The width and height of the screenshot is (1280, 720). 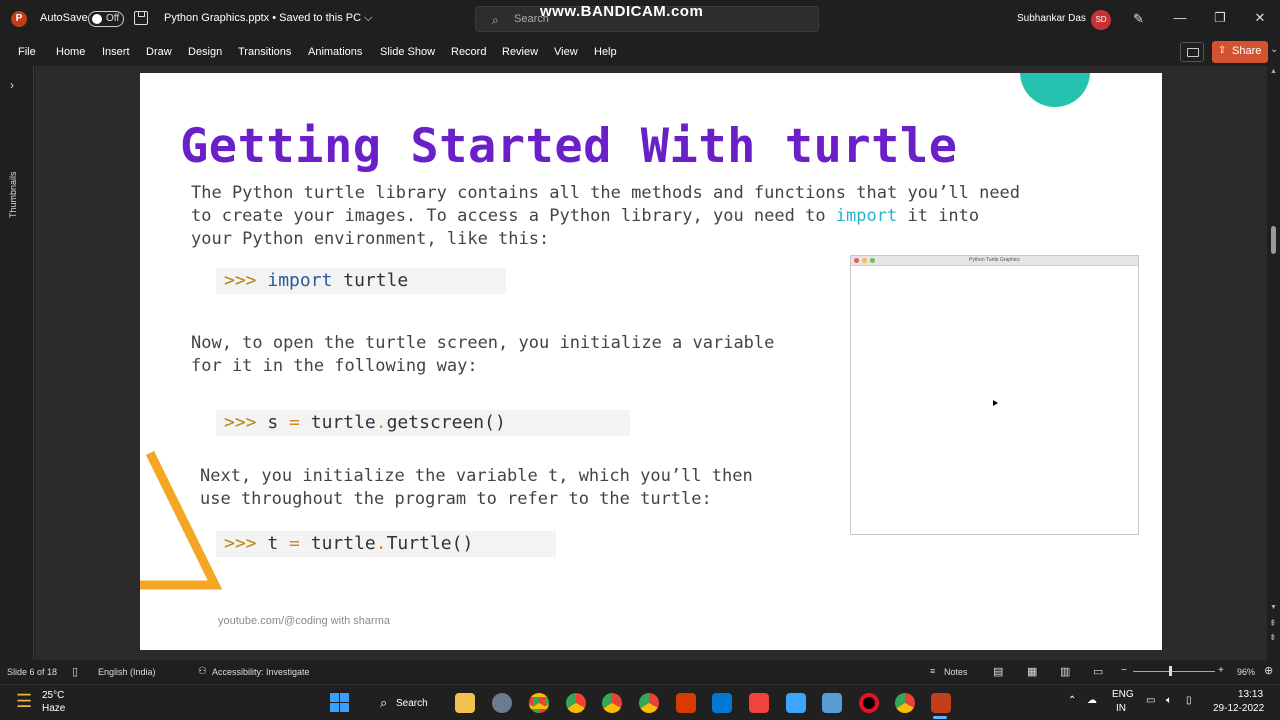 I want to click on slide-title: Getting Started With turtle, so click(x=569, y=146).